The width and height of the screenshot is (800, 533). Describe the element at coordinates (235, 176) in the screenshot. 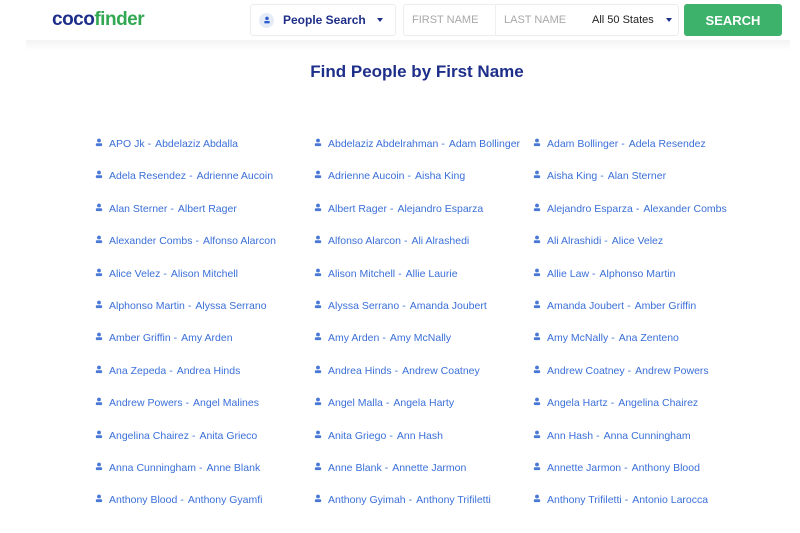

I see `name-link-to: Adrienne Aucoin` at that location.